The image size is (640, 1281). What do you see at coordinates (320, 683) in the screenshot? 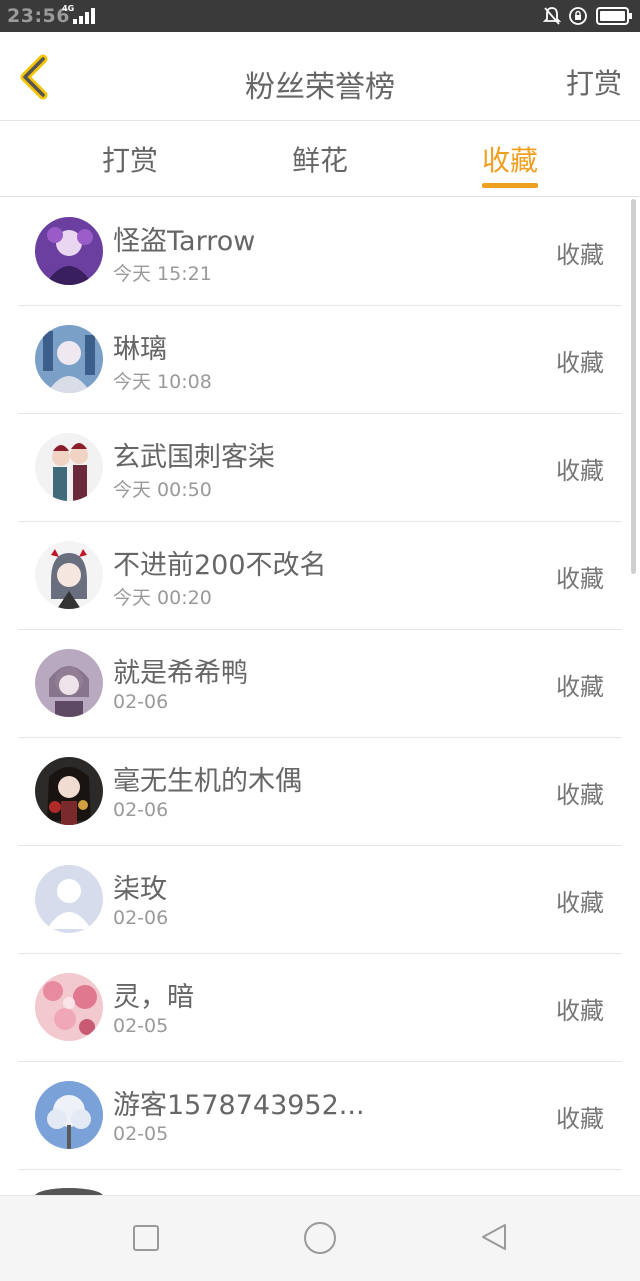
I see `list-item: 就是希希鸭 02-06 收藏` at bounding box center [320, 683].